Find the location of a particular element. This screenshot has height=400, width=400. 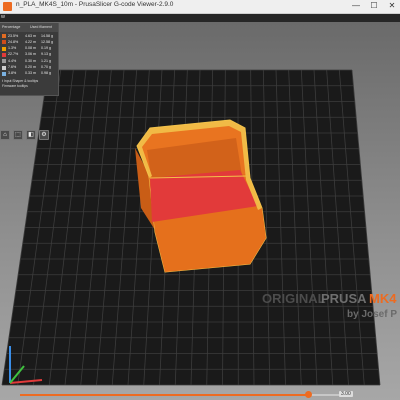

slider-thumb is located at coordinates (308, 394).